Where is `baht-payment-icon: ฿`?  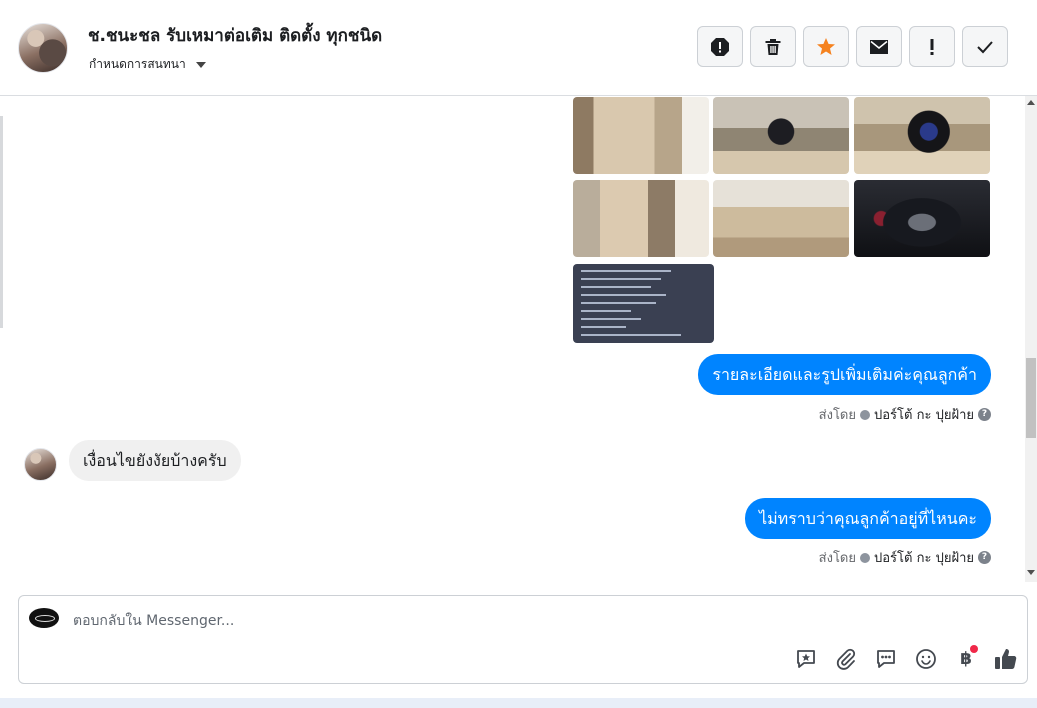 baht-payment-icon: ฿ is located at coordinates (966, 659).